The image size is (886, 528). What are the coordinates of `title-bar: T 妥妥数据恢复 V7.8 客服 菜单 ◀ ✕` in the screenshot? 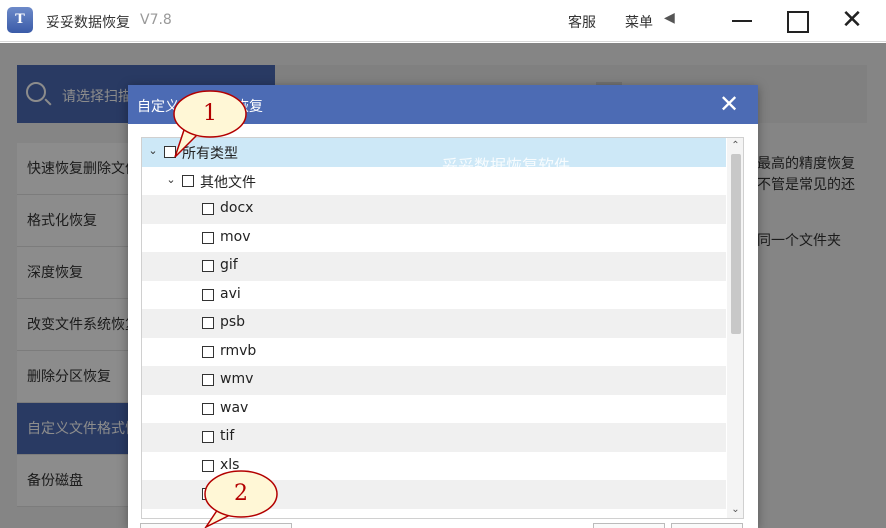 It's located at (443, 21).